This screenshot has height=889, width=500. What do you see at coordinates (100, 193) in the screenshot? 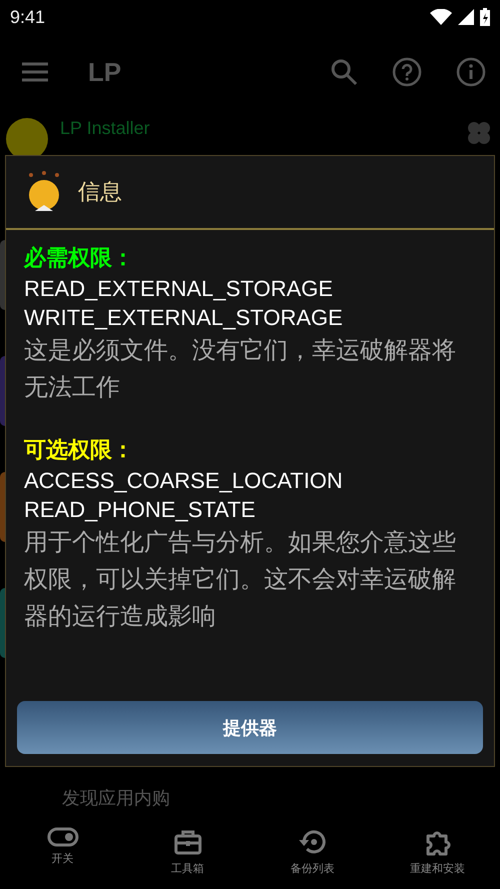
I see `dialog-title: 信息` at bounding box center [100, 193].